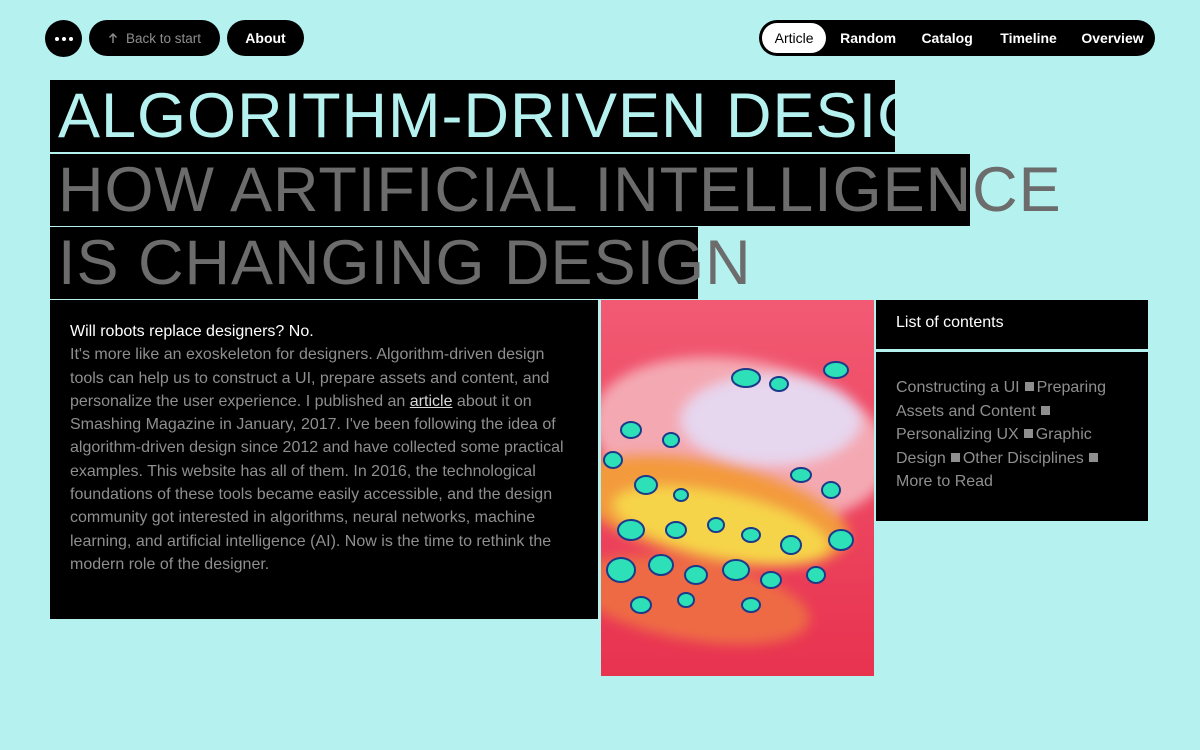  What do you see at coordinates (112, 38) in the screenshot?
I see `arrow-up-icon` at bounding box center [112, 38].